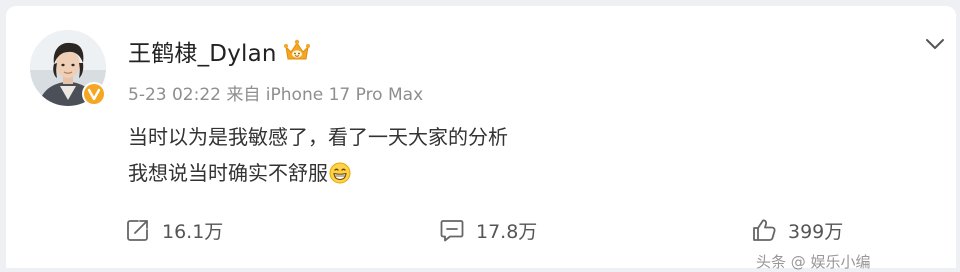  Describe the element at coordinates (507, 231) in the screenshot. I see `comment-count: 17.8万` at that location.